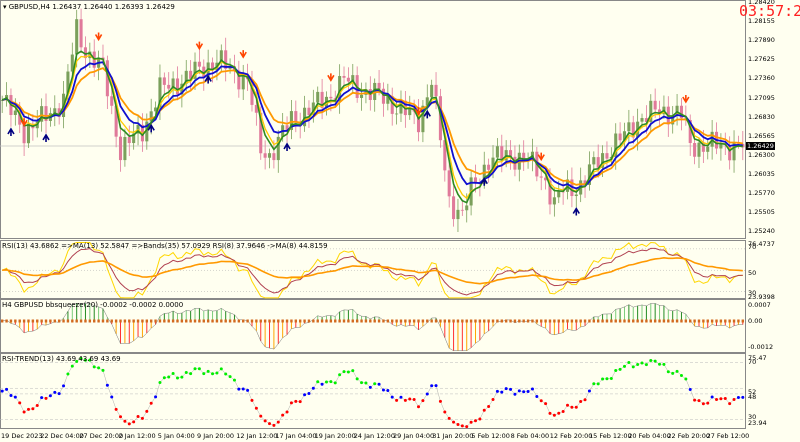 The width and height of the screenshot is (800, 442). What do you see at coordinates (761, 212) in the screenshot?
I see `price-axis-label: 1.25505` at bounding box center [761, 212].